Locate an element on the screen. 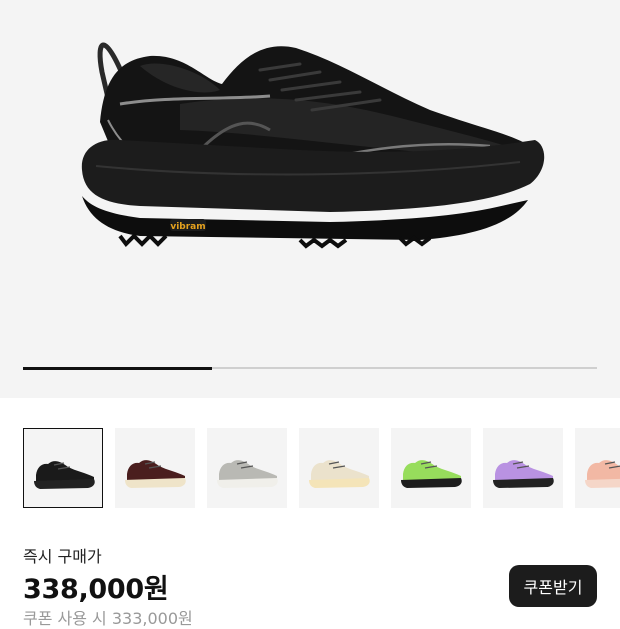 This screenshot has width=620, height=629. running-shoe-silver-icon is located at coordinates (247, 474).